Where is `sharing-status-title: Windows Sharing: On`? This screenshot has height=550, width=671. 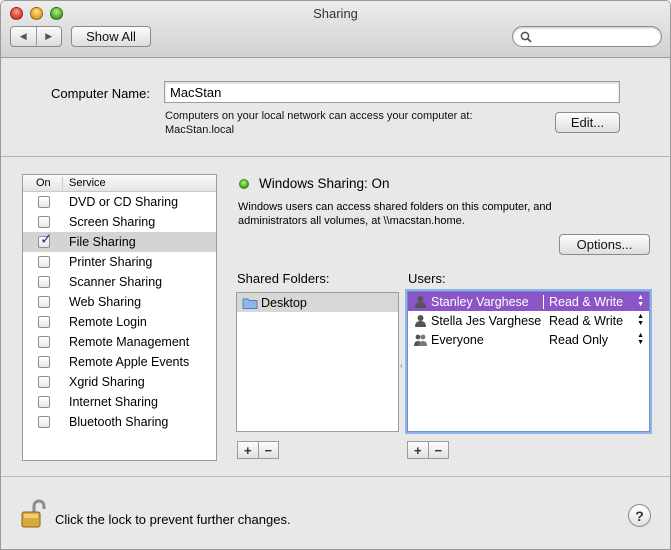 sharing-status-title: Windows Sharing: On is located at coordinates (324, 183).